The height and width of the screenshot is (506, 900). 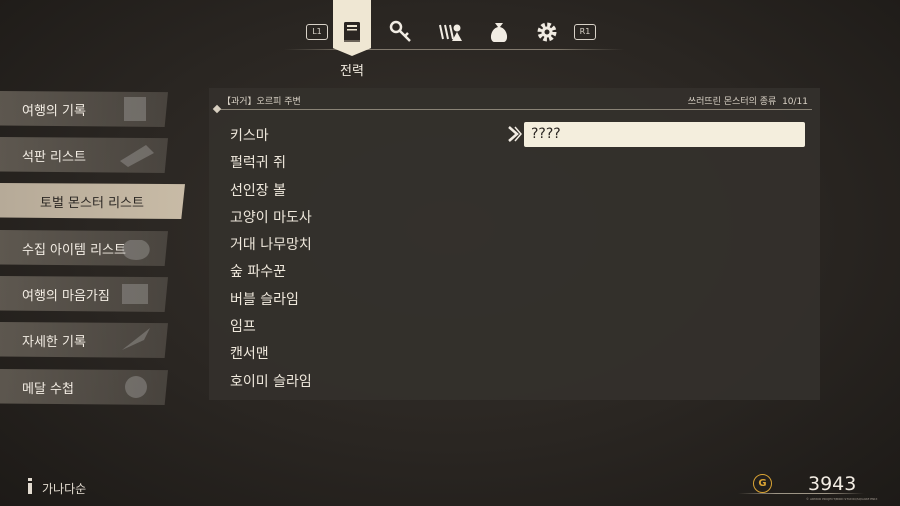 What do you see at coordinates (92, 203) in the screenshot?
I see `sidebar-item-label: 토벌 몬스터 리스트` at bounding box center [92, 203].